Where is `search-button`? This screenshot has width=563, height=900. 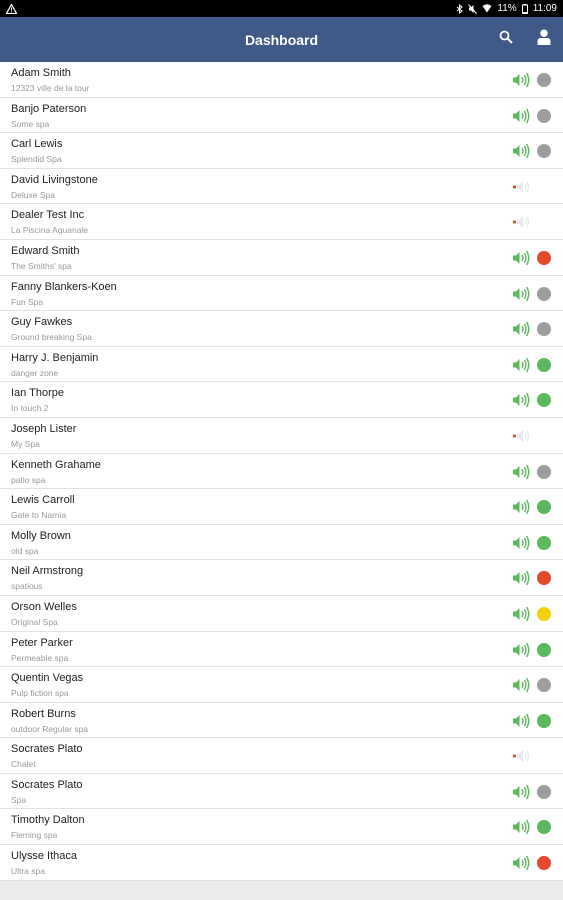 search-button is located at coordinates (506, 39).